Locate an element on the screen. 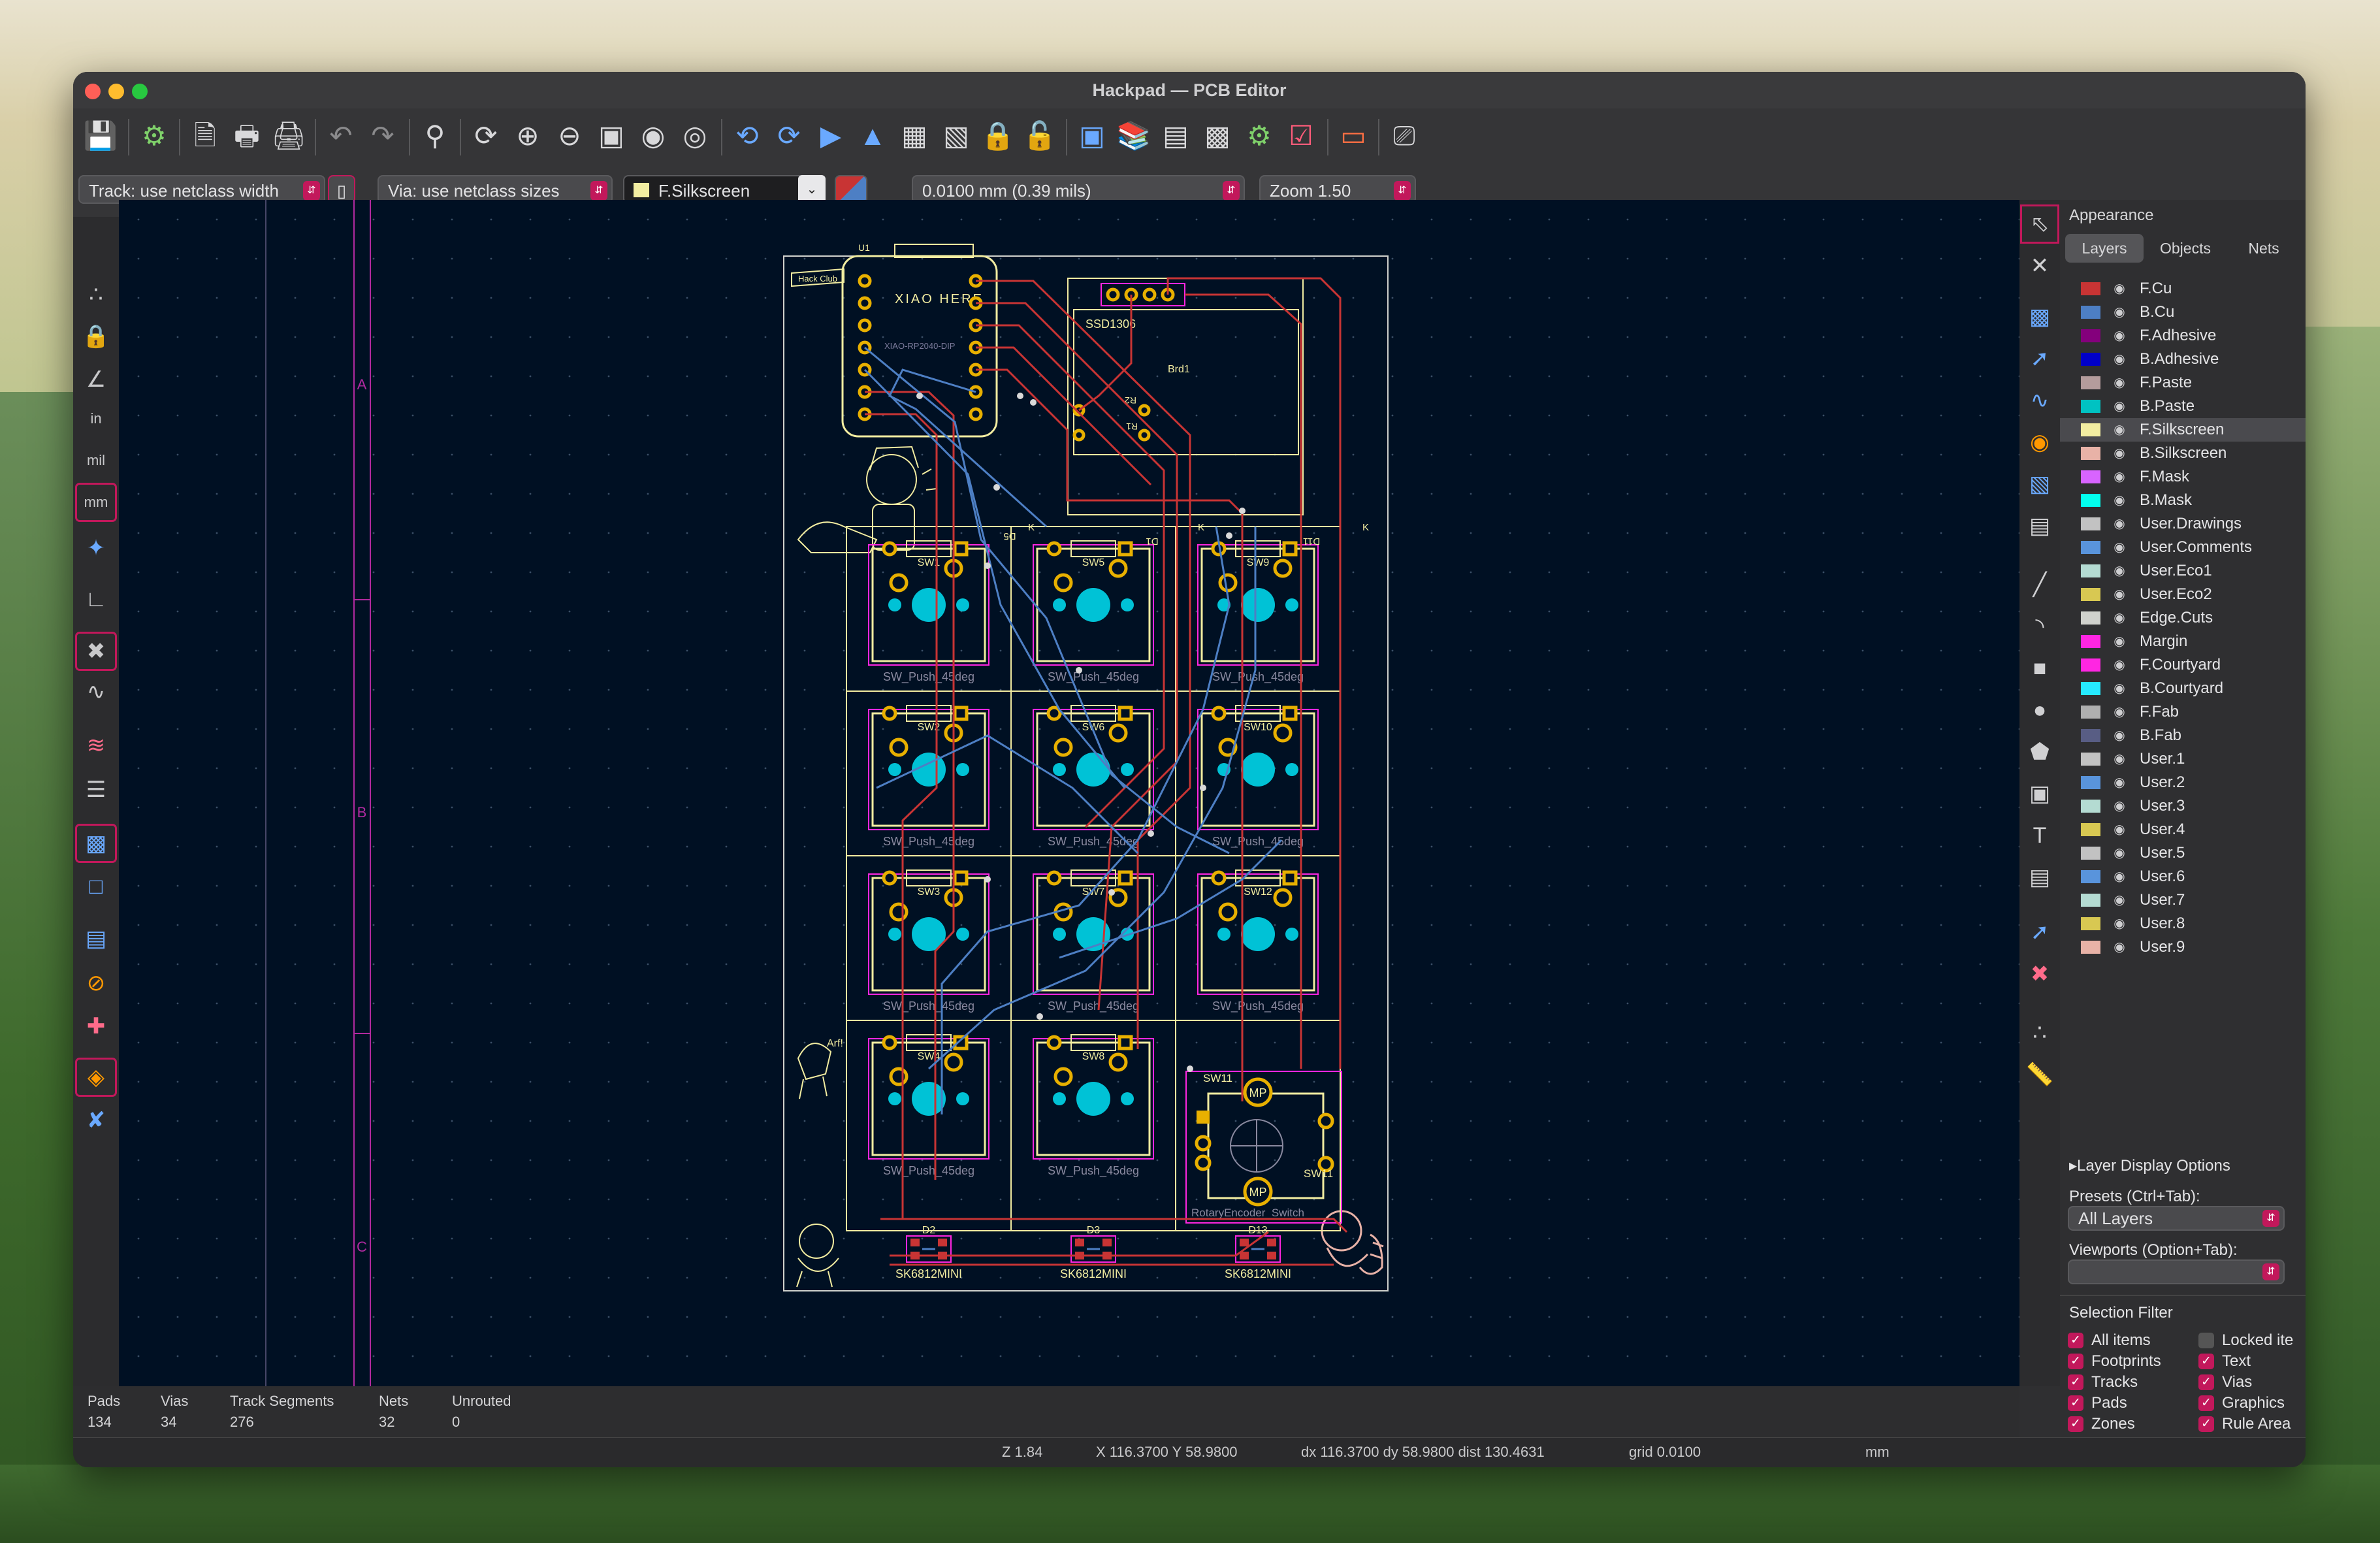 The width and height of the screenshot is (2380, 1543). tab-objects: Objects is located at coordinates (2185, 248).